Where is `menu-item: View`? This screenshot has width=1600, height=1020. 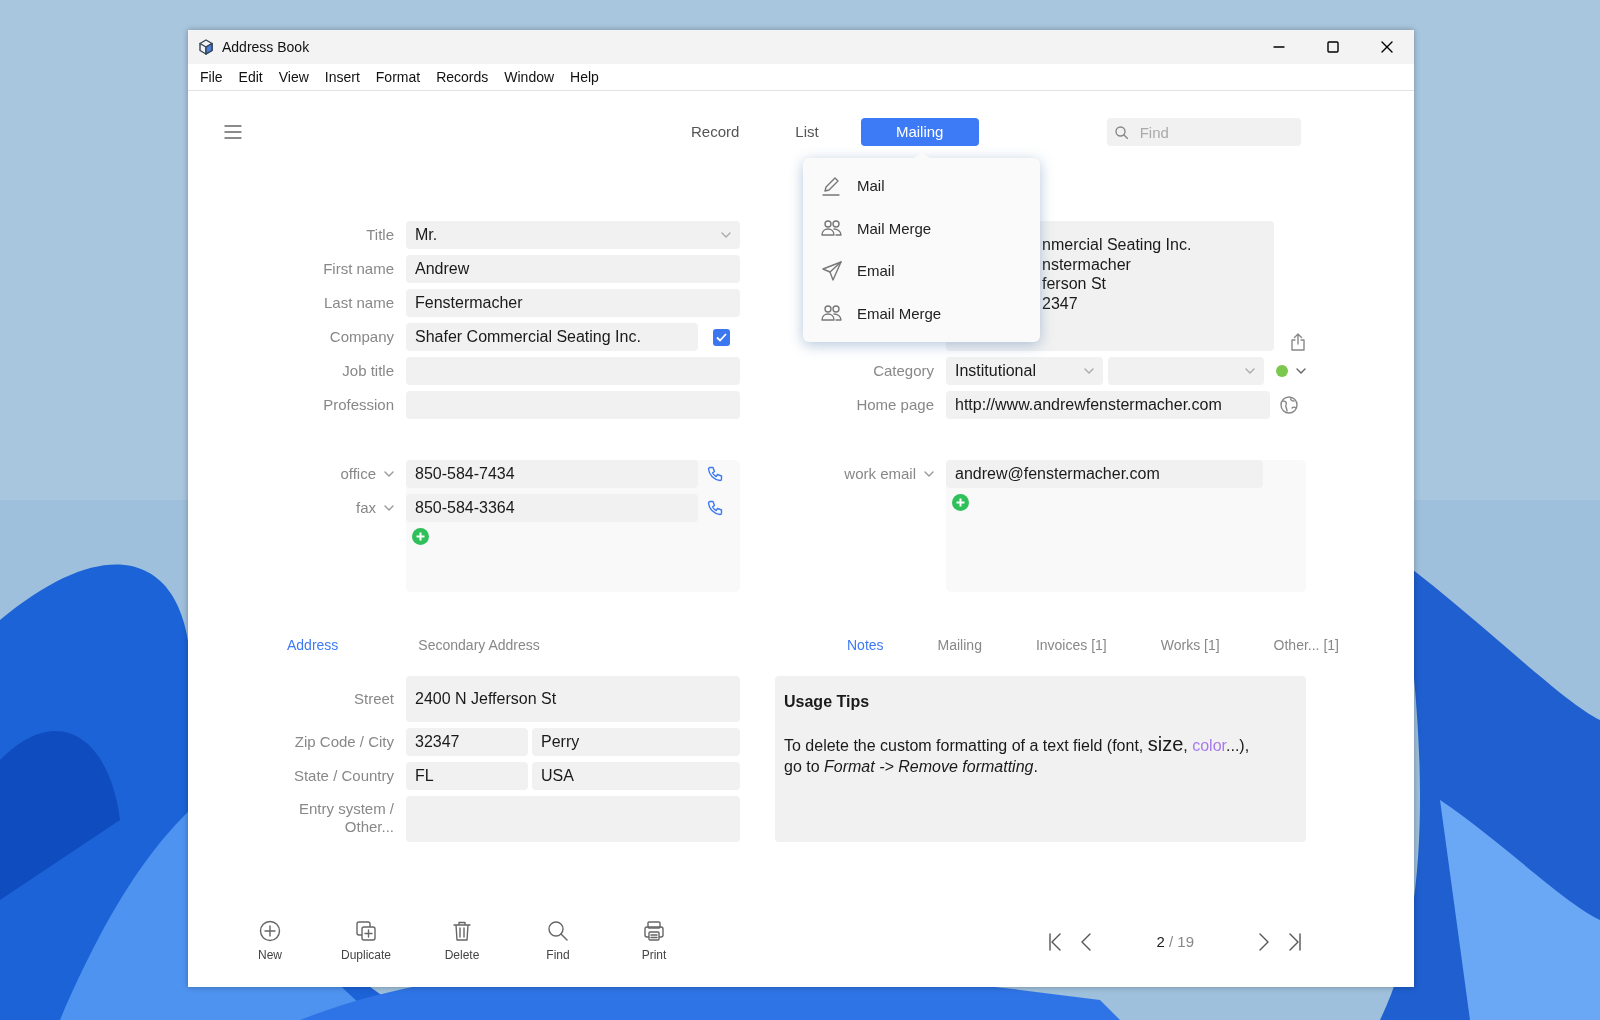
menu-item: View is located at coordinates (293, 77).